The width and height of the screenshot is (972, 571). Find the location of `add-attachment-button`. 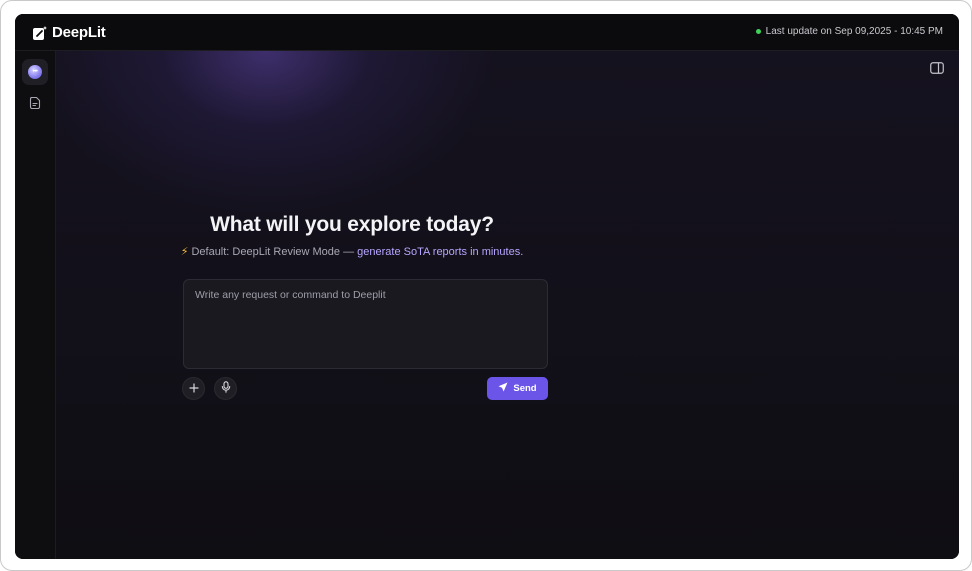

add-attachment-button is located at coordinates (193, 388).